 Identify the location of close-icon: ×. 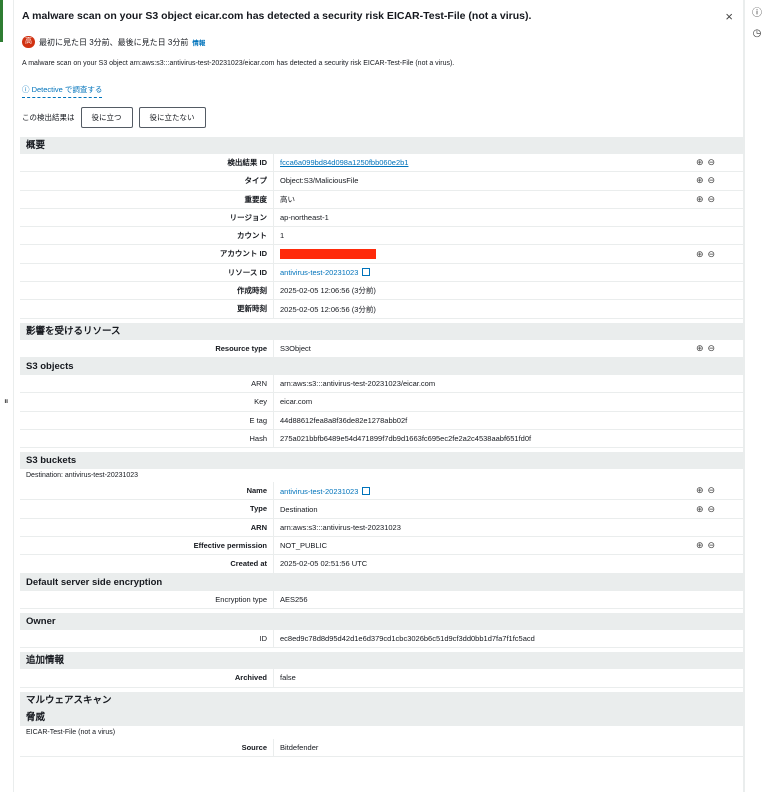
(729, 16).